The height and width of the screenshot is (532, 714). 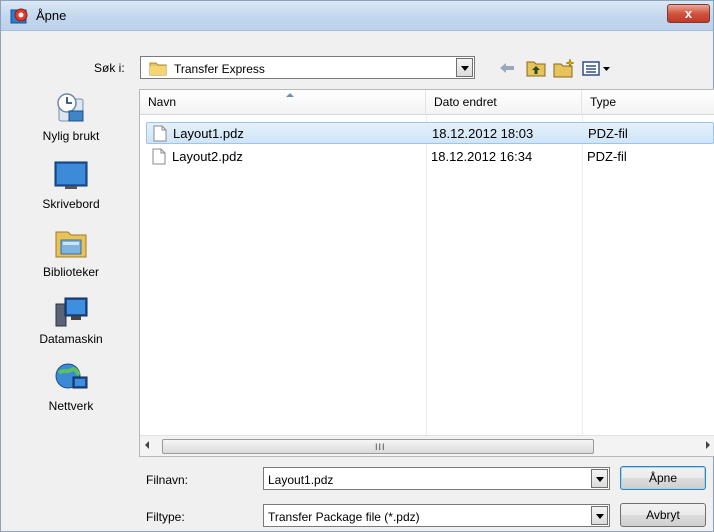 What do you see at coordinates (708, 445) in the screenshot?
I see `scroll-right-icon` at bounding box center [708, 445].